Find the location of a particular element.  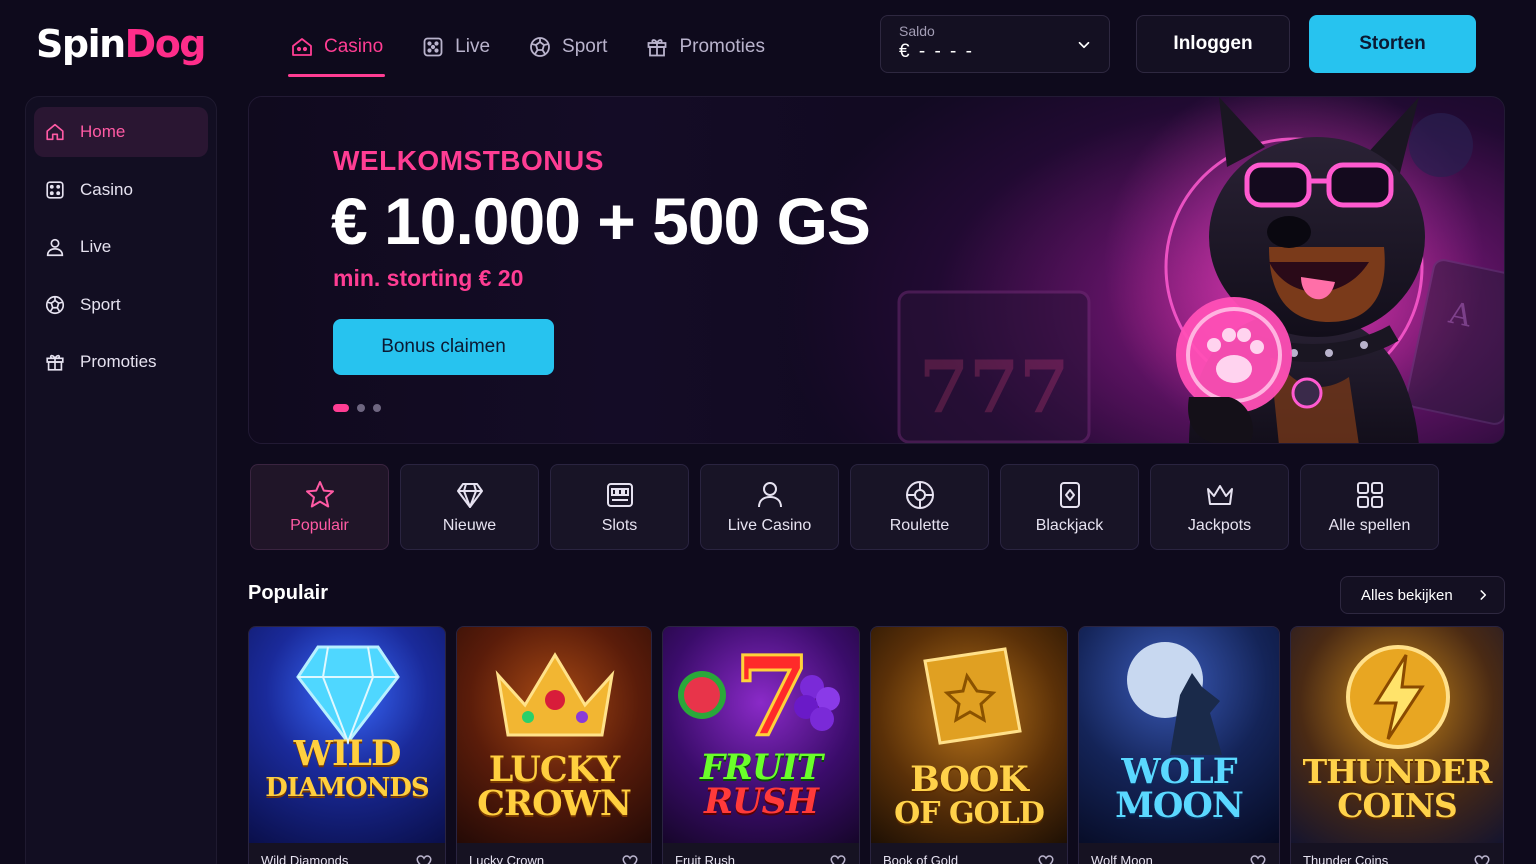

game-thumbnail: WILD DIAMONDS is located at coordinates (347, 735).